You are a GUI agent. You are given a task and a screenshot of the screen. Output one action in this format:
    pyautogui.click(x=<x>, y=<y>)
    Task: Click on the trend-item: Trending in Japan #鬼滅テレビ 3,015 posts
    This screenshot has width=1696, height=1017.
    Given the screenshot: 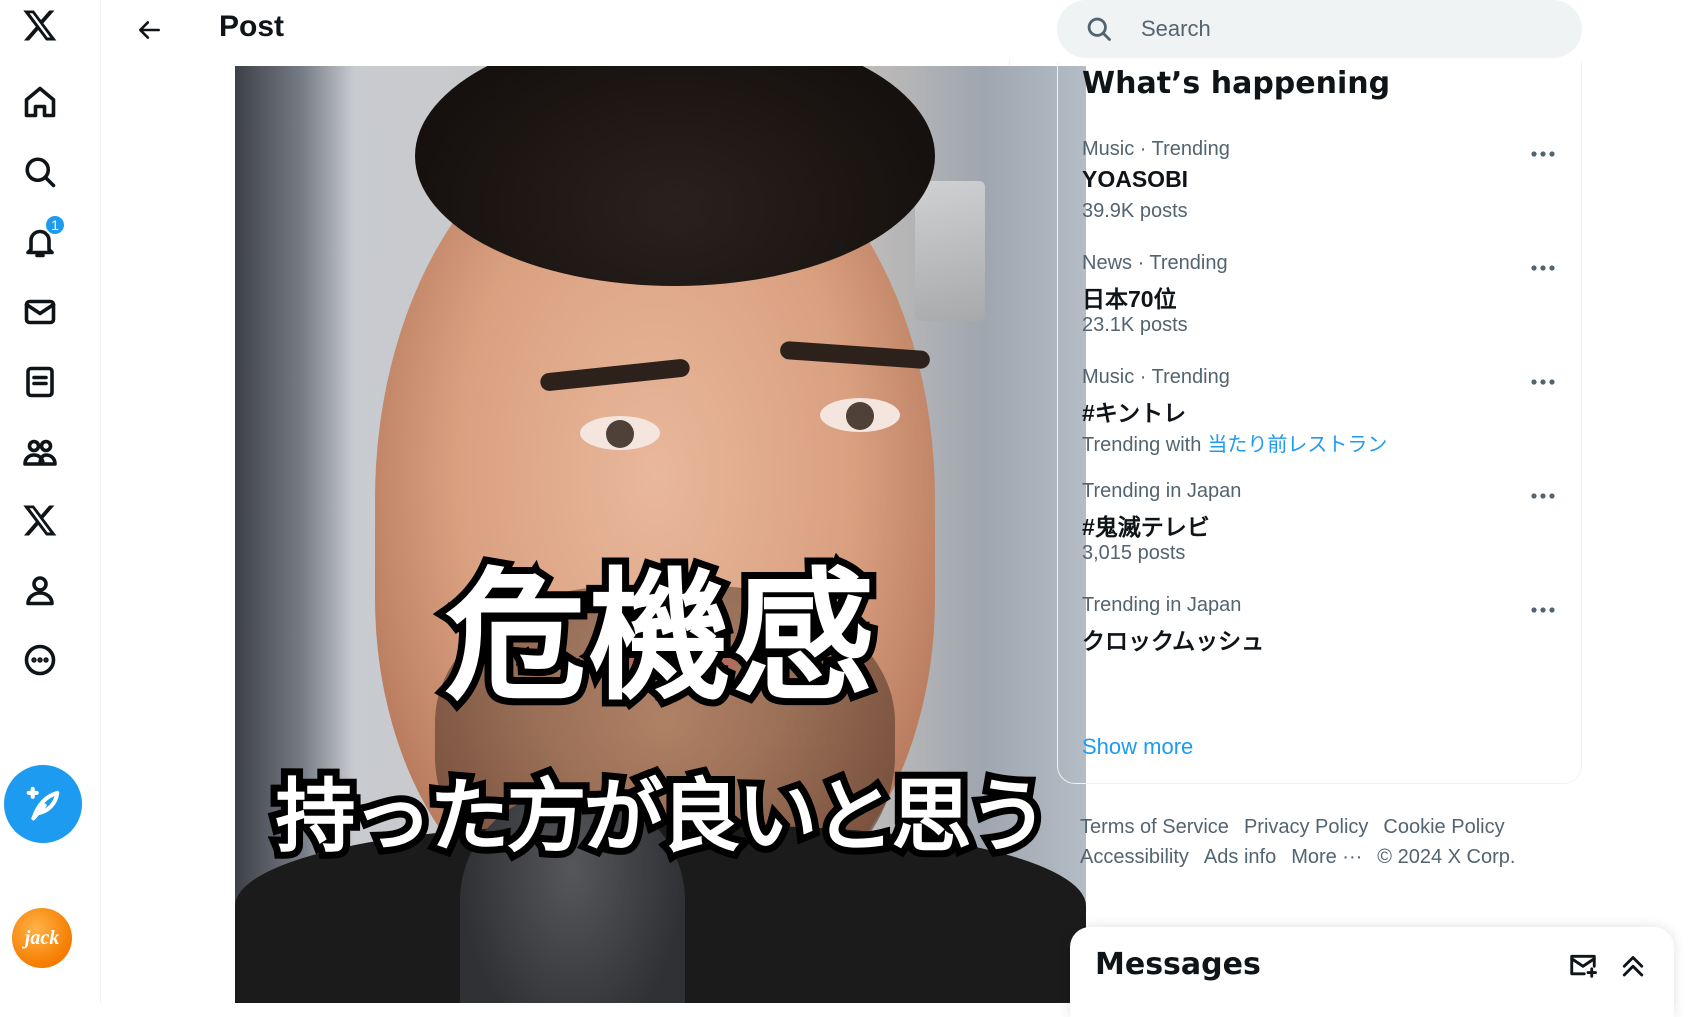 What is the action you would take?
    pyautogui.click(x=1319, y=539)
    